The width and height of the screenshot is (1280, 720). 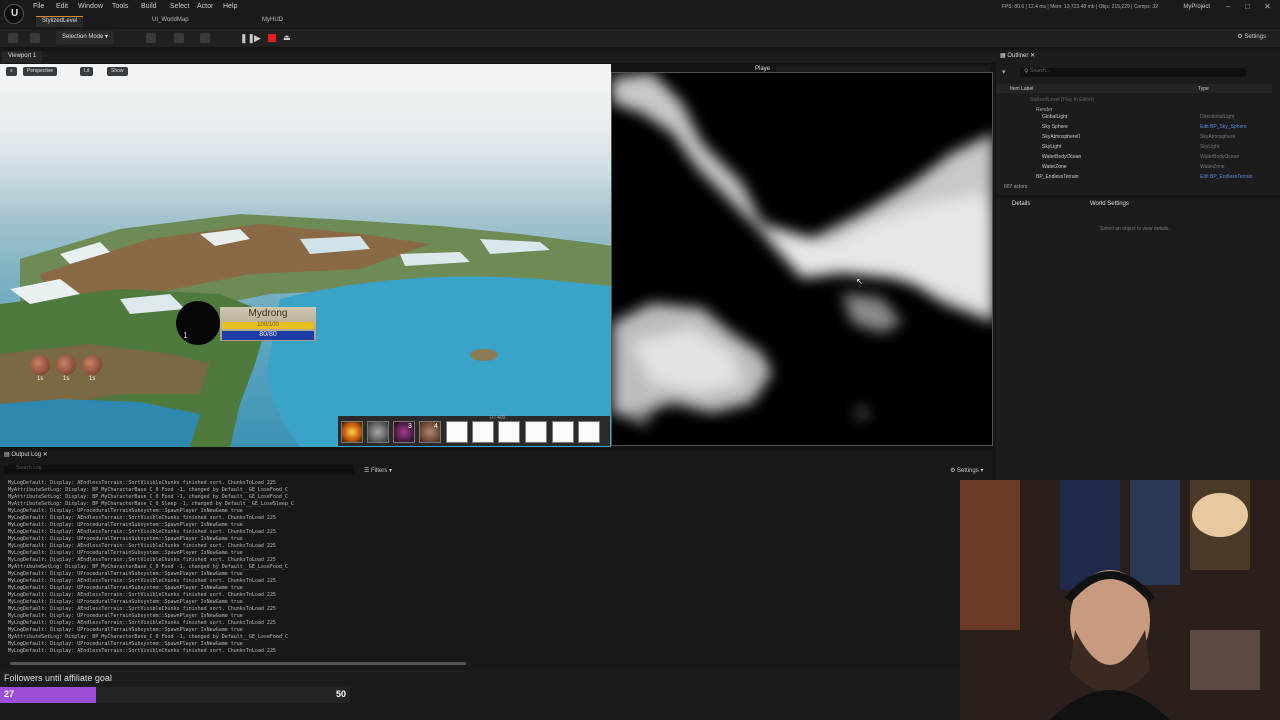 I want to click on filters-dropdown: ☰ Filters ▾, so click(x=378, y=470).